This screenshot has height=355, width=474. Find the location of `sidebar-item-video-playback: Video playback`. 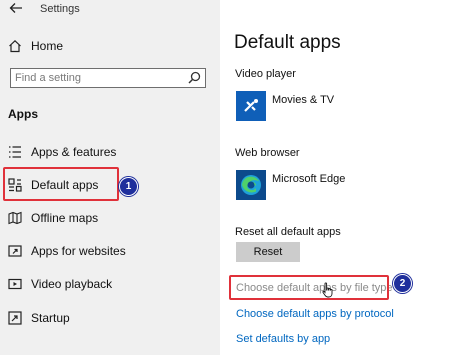

sidebar-item-video-playback: Video playback is located at coordinates (110, 284).